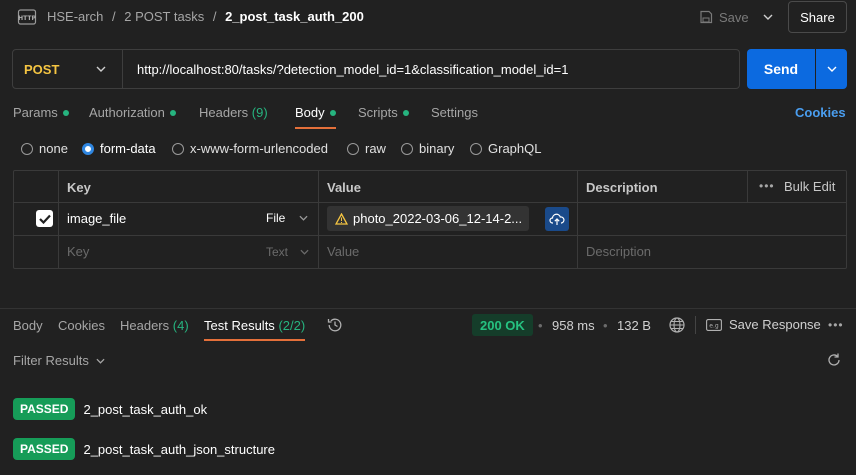 Image resolution: width=856 pixels, height=475 pixels. I want to click on save-button: Save, so click(724, 17).